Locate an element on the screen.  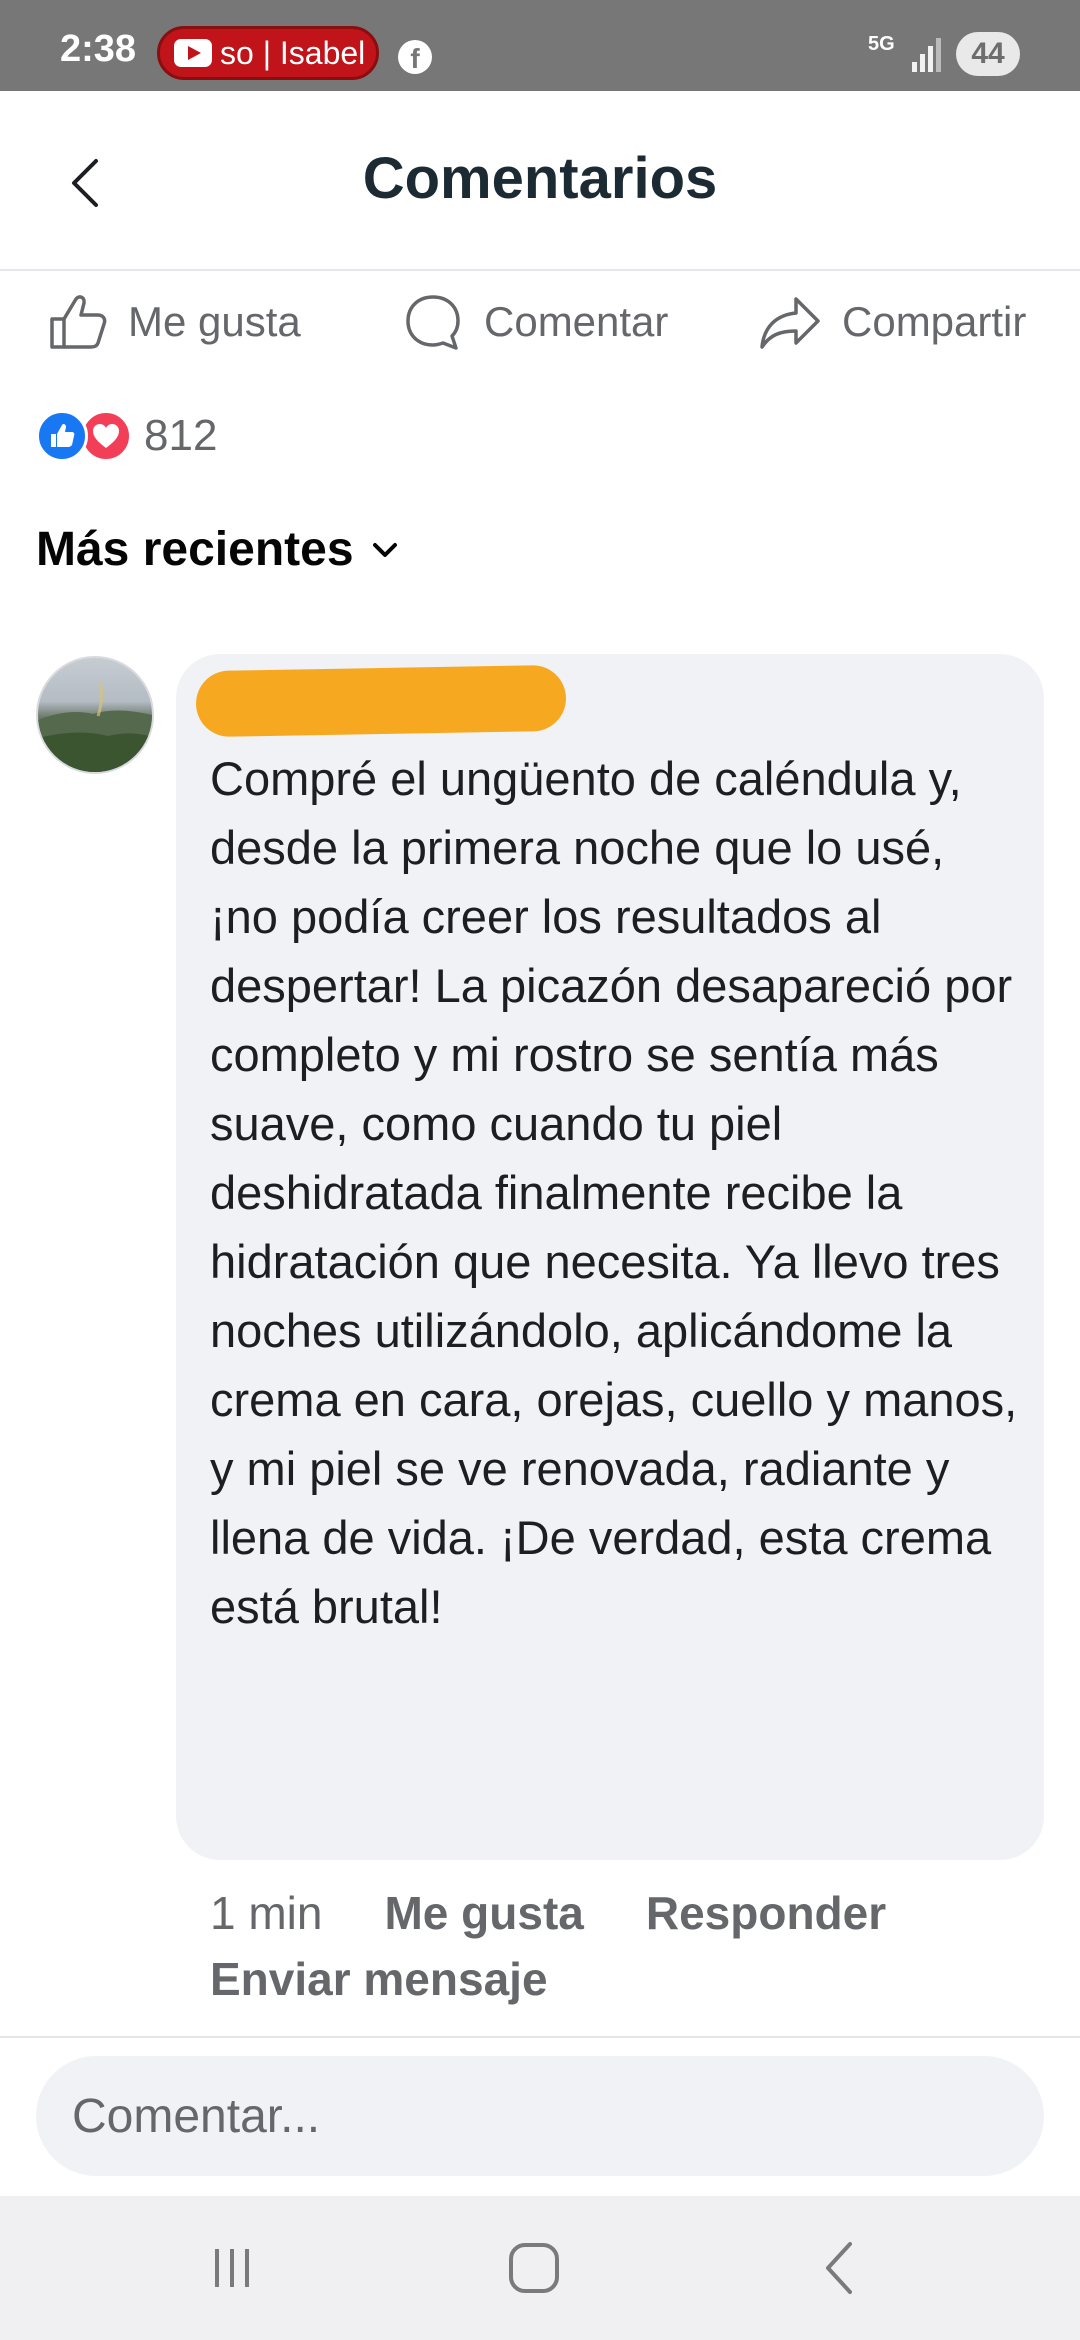
post-actions: Me gusta Comentar Compartir is located at coordinates (540, 322).